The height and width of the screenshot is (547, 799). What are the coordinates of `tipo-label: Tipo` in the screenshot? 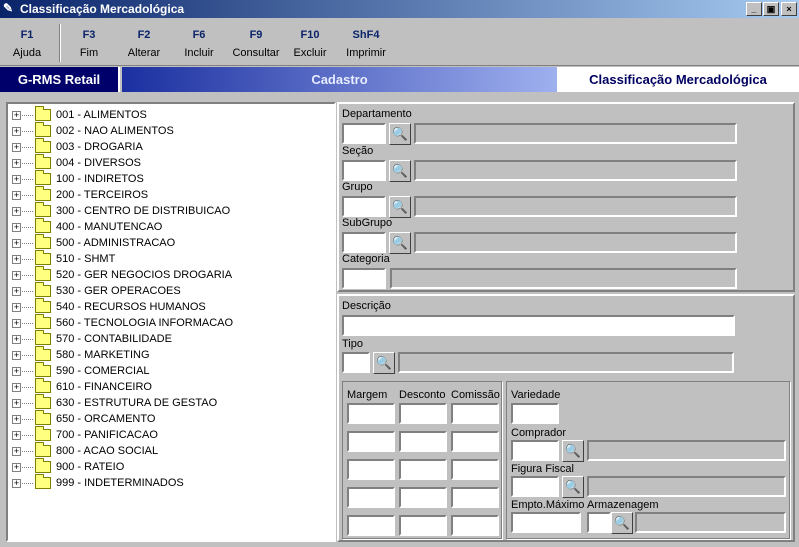 It's located at (352, 344).